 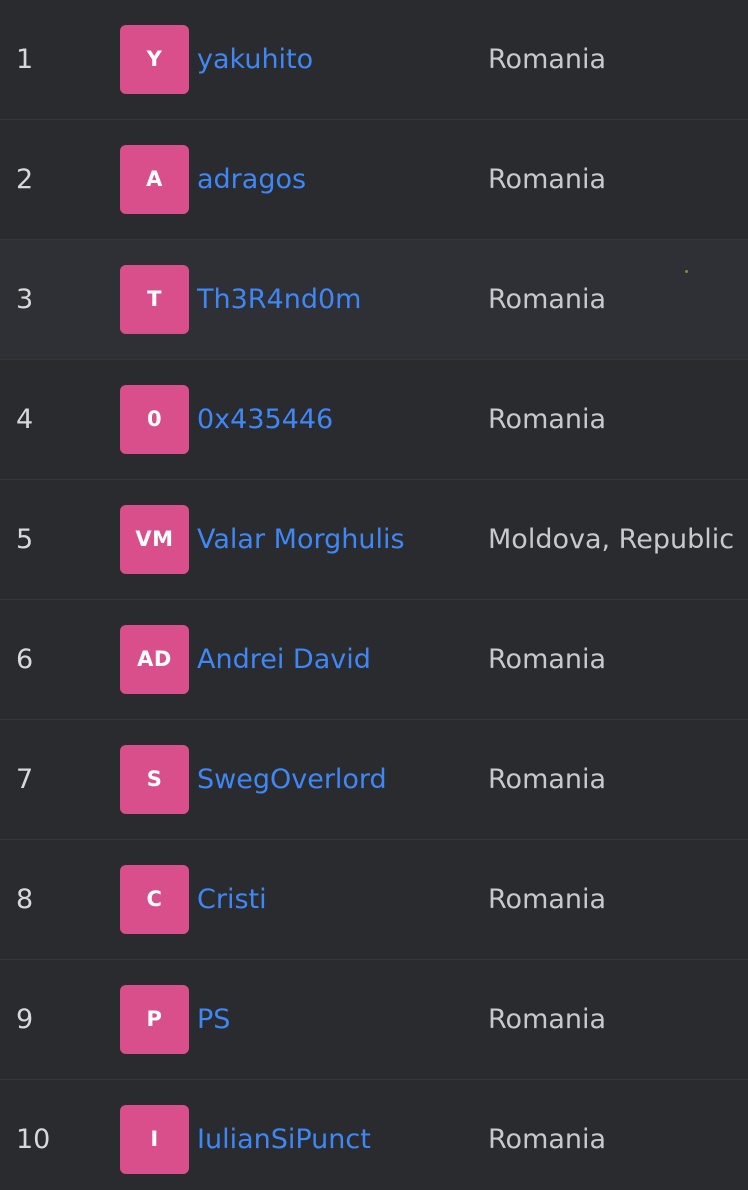 I want to click on table-row: 5 VM Valar Morghulis Moldova, Republic, so click(x=374, y=539).